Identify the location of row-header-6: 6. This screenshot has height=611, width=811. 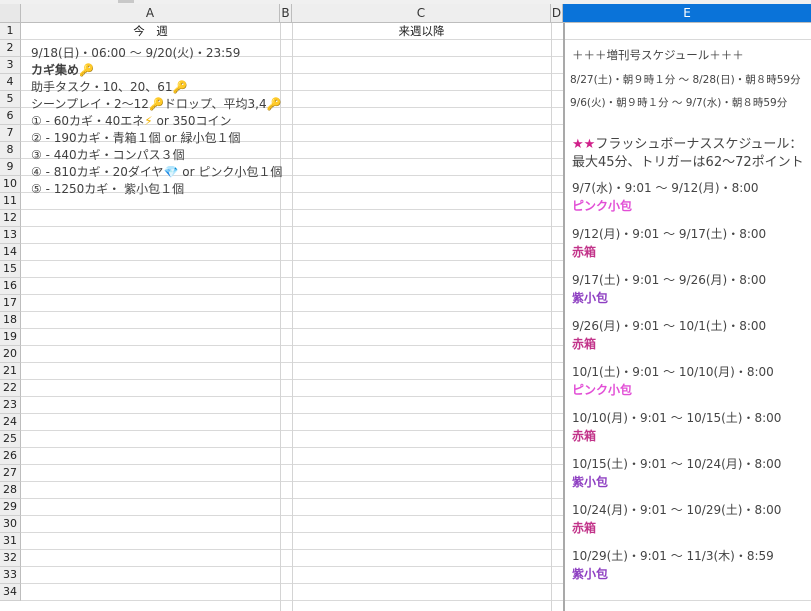
(10, 116).